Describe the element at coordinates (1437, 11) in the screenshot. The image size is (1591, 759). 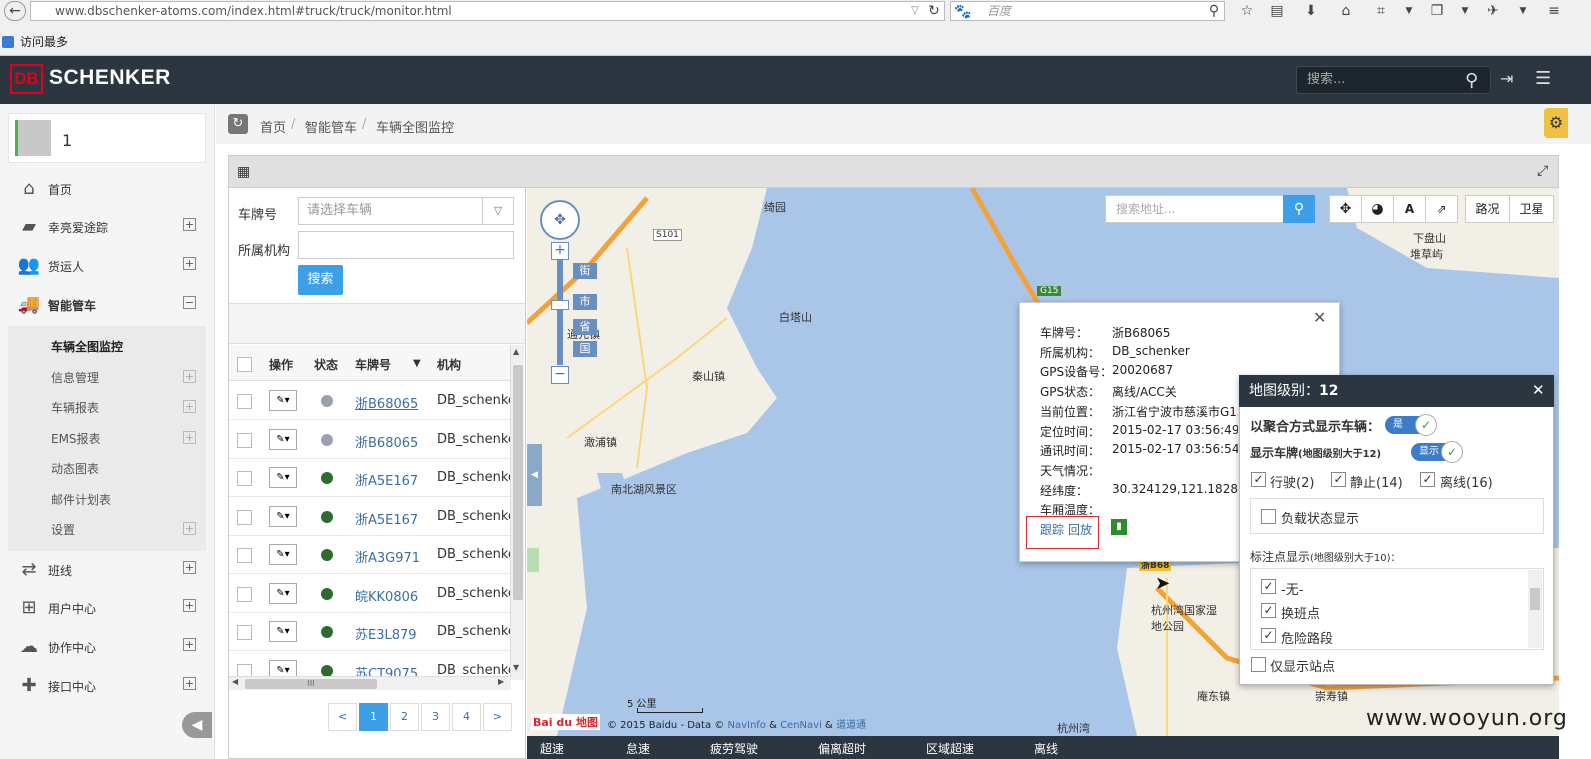
I see `window-icon: ❐` at that location.